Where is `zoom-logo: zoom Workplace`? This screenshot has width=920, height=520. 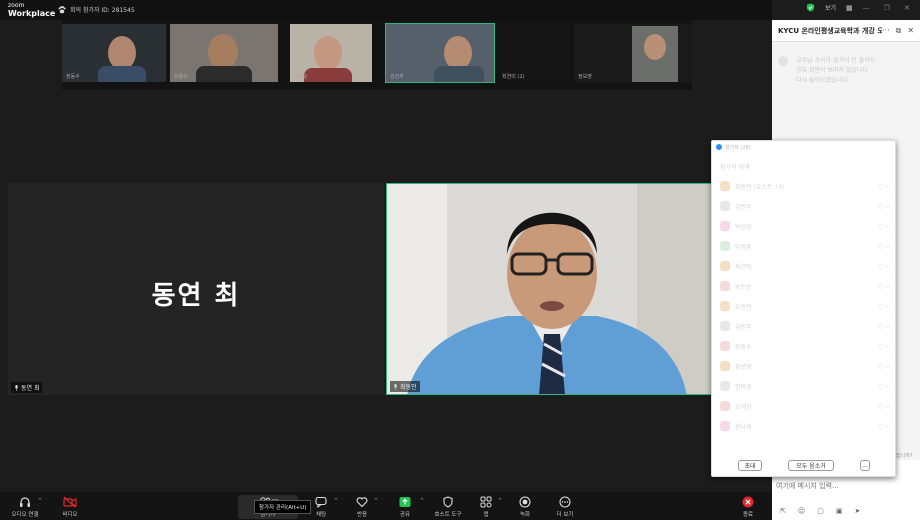 zoom-logo: zoom Workplace is located at coordinates (31, 10).